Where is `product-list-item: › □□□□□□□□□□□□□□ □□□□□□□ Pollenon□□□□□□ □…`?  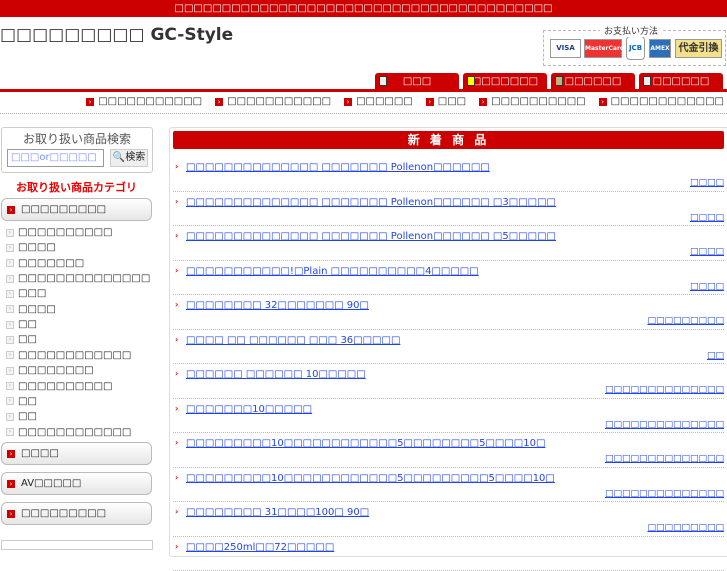 product-list-item: › □□□□□□□□□□□□□□ □□□□□□□ Pollenon□□□□□□ □… is located at coordinates (448, 243).